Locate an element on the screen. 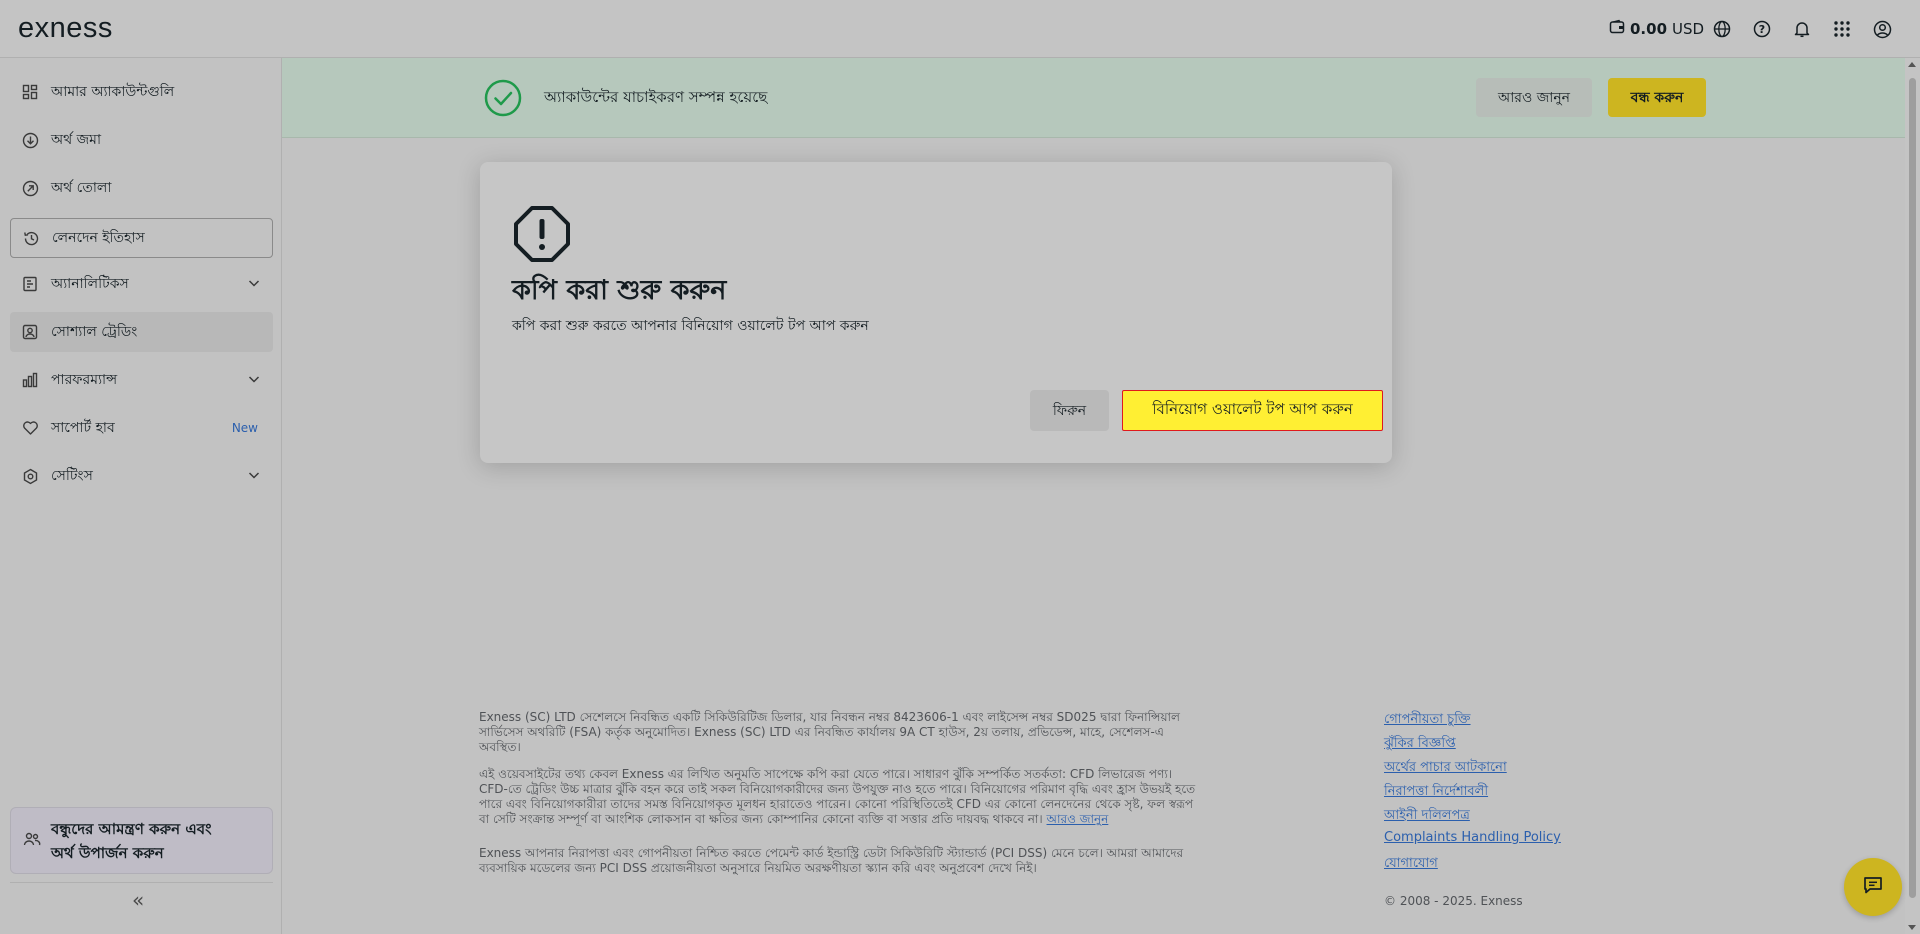  dialog-title: কপি করা শুরু করুন is located at coordinates (619, 290).